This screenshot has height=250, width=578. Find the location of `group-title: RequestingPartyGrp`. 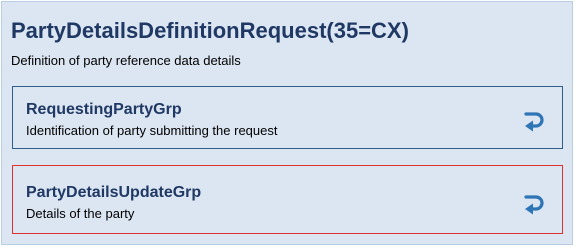

group-title: RequestingPartyGrp is located at coordinates (104, 109).